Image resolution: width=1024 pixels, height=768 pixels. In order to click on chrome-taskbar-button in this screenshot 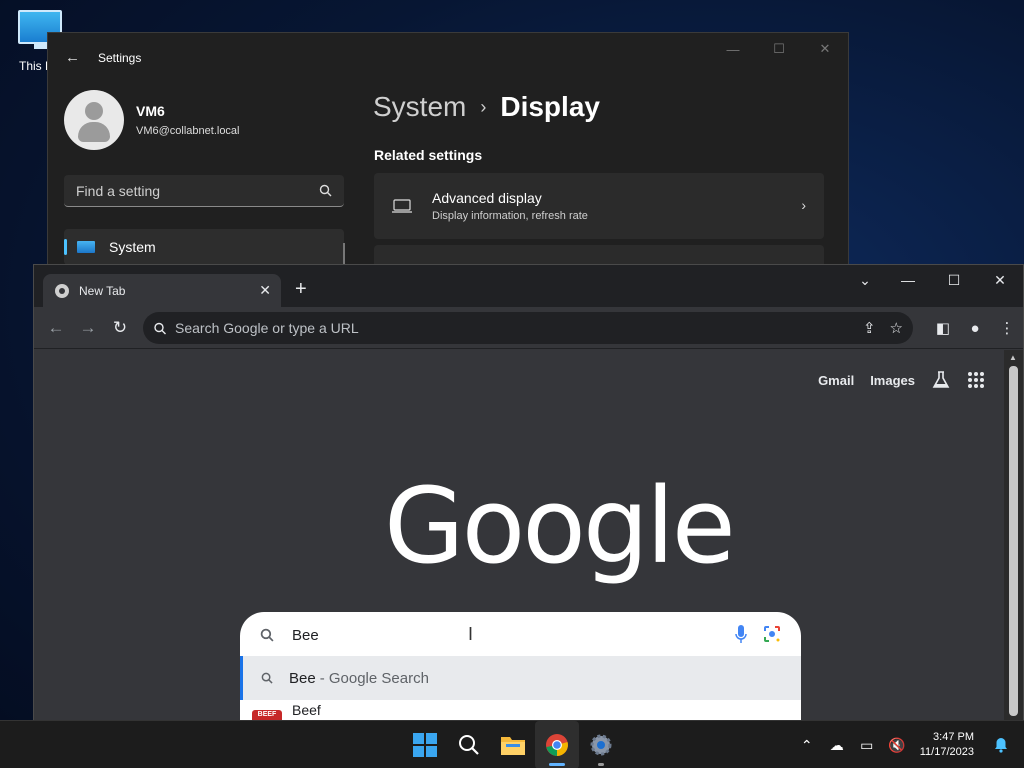, I will do `click(557, 744)`.